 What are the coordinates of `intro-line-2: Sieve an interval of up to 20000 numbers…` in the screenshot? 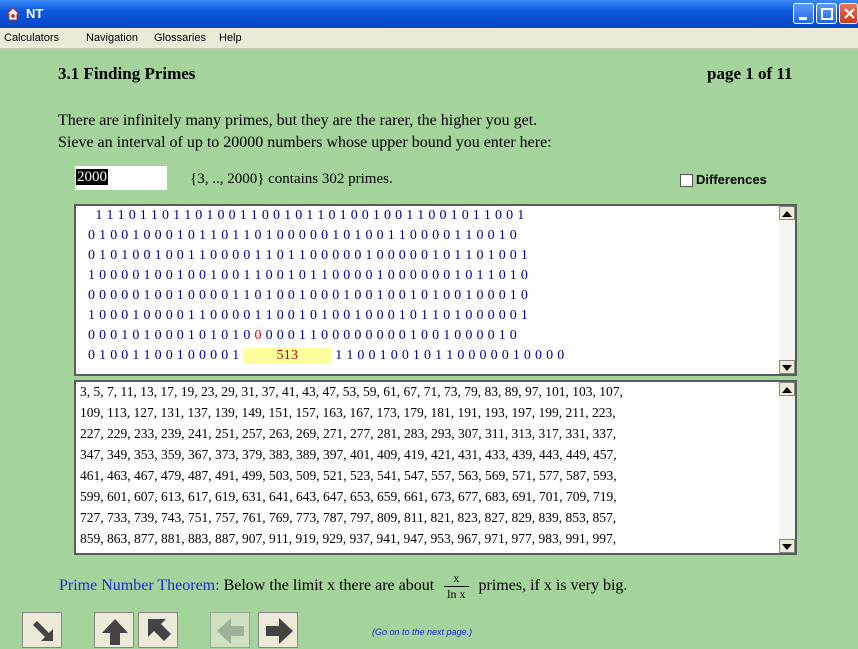 It's located at (305, 142).